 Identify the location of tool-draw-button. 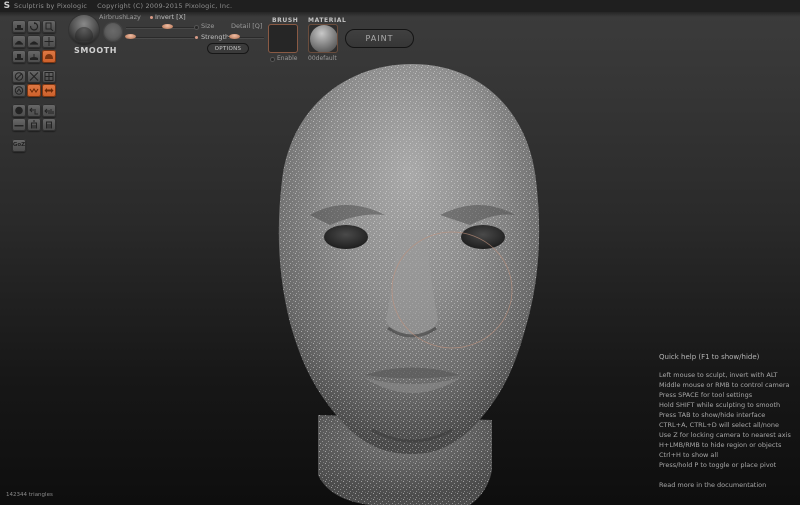
(19, 26).